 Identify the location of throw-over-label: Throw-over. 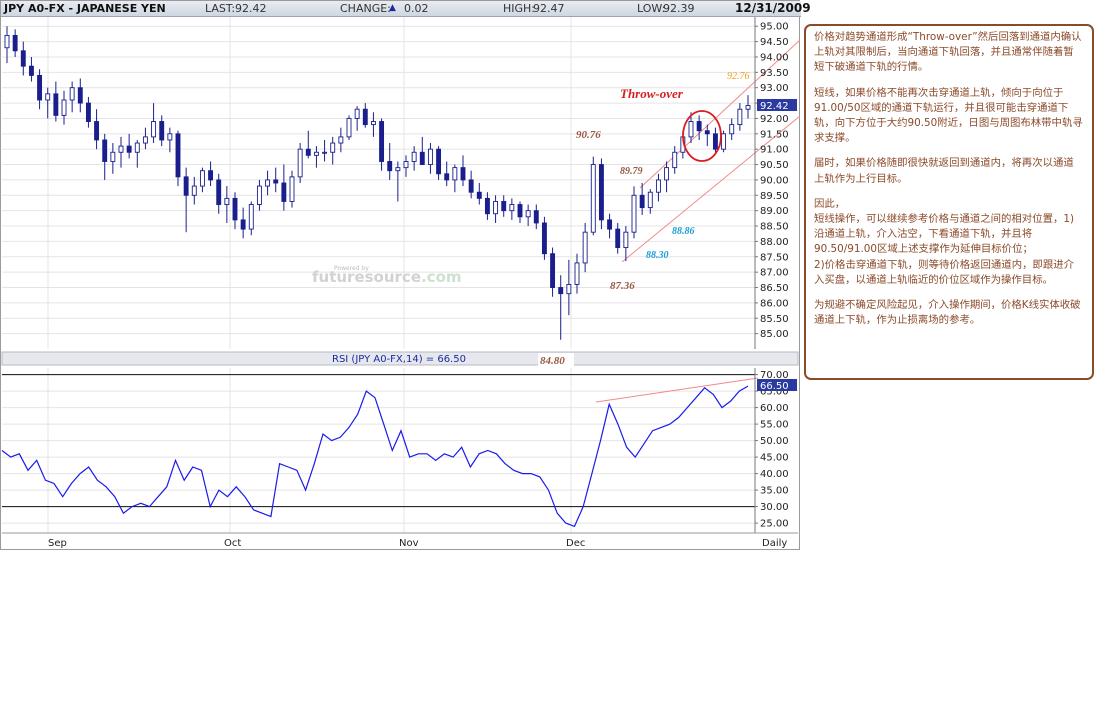
(652, 93).